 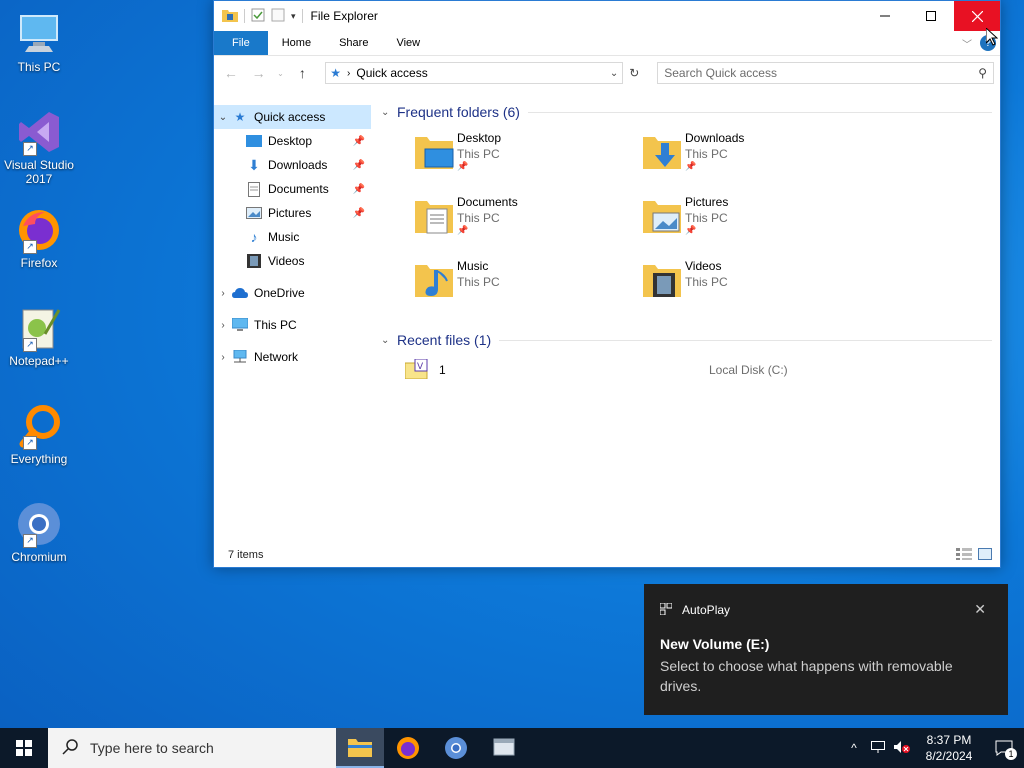 I want to click on nav-item-downloads: ⬇ Downloads 📌, so click(x=292, y=165).